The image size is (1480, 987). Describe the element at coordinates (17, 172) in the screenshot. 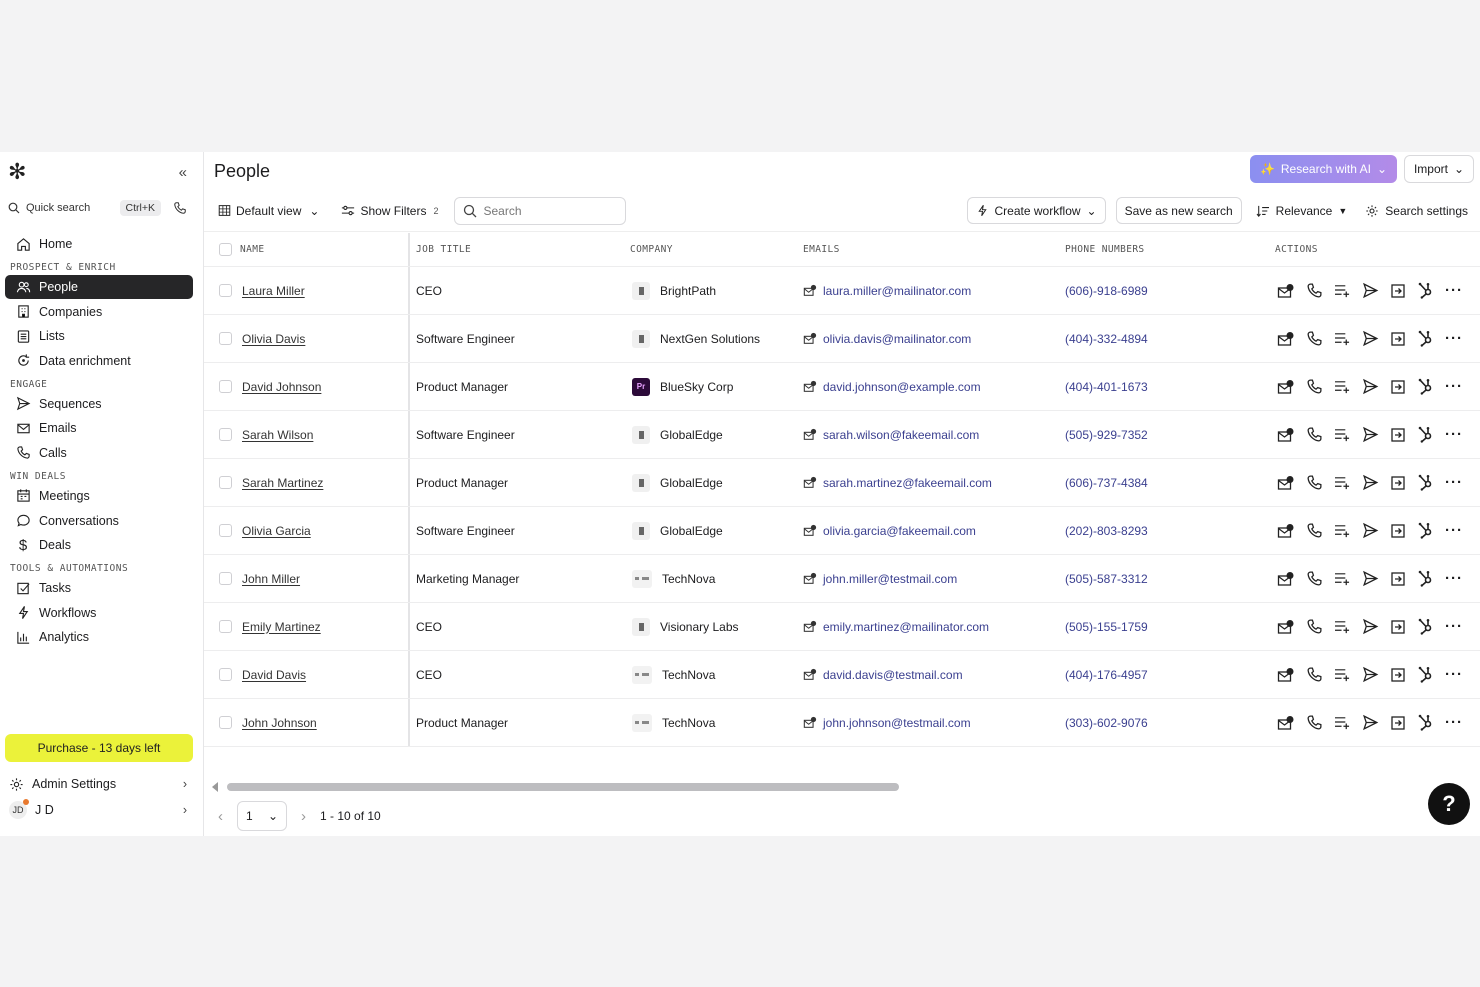

I see `app-logo-icon: ✻` at that location.